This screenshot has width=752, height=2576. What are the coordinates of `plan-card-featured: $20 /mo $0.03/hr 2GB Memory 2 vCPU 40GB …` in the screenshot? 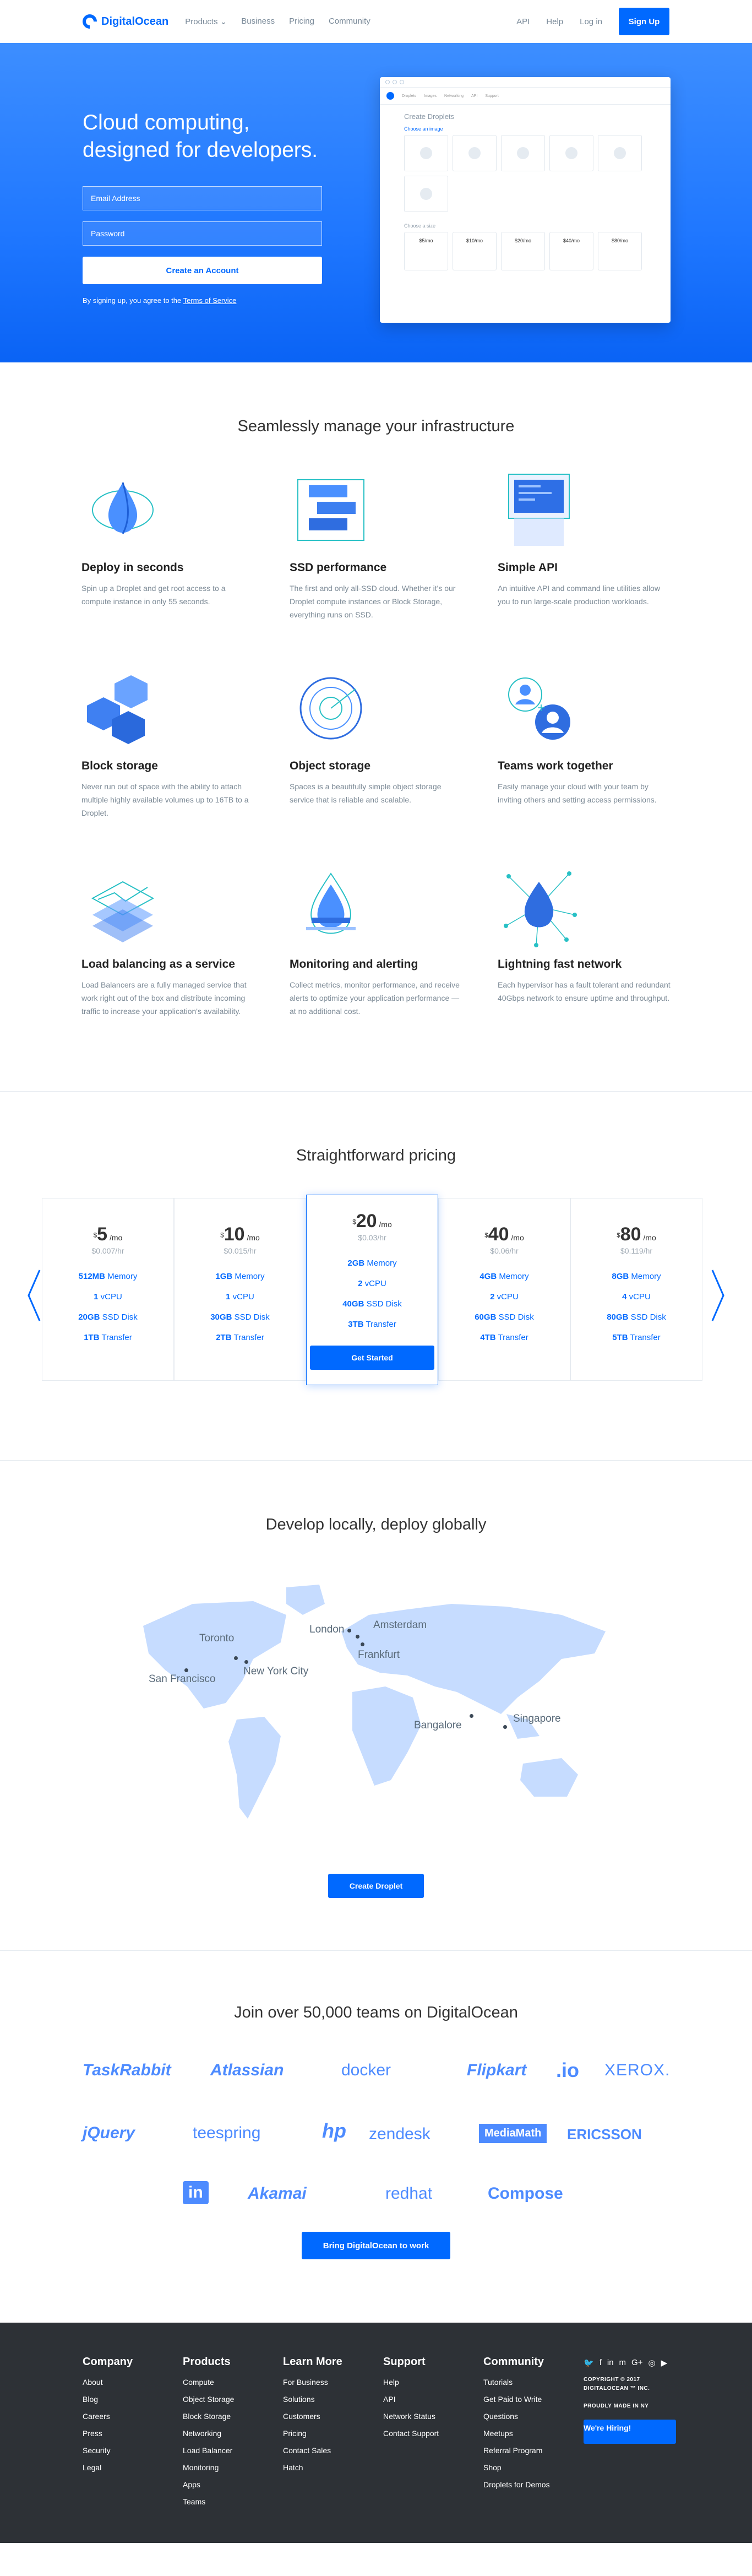 It's located at (372, 1290).